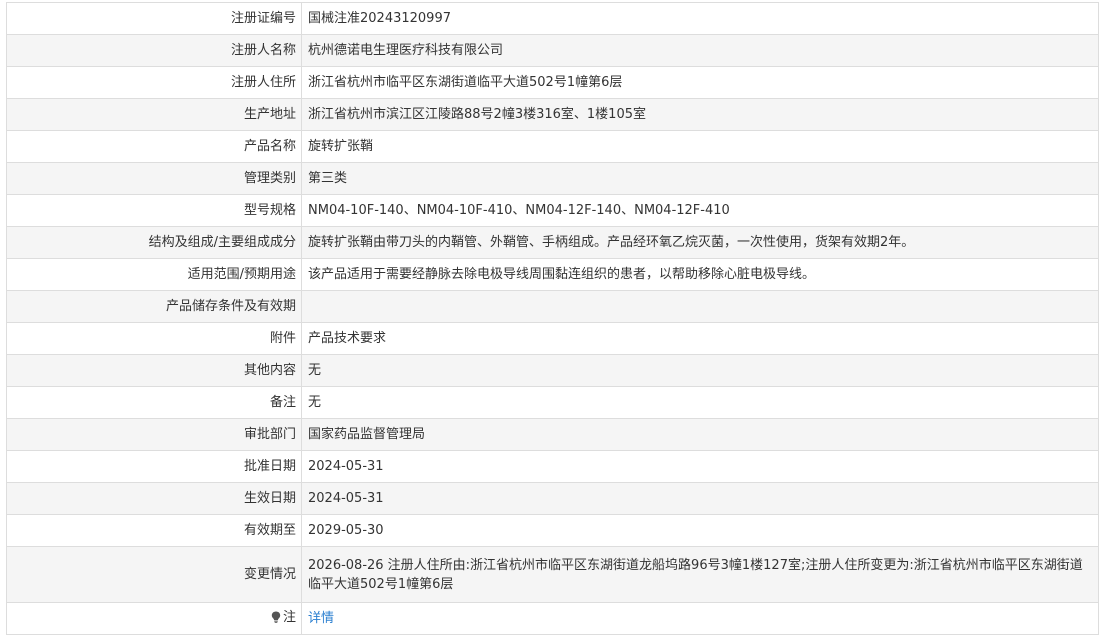 This screenshot has width=1104, height=640. What do you see at coordinates (154, 82) in the screenshot?
I see `row-label: 注册人住所` at bounding box center [154, 82].